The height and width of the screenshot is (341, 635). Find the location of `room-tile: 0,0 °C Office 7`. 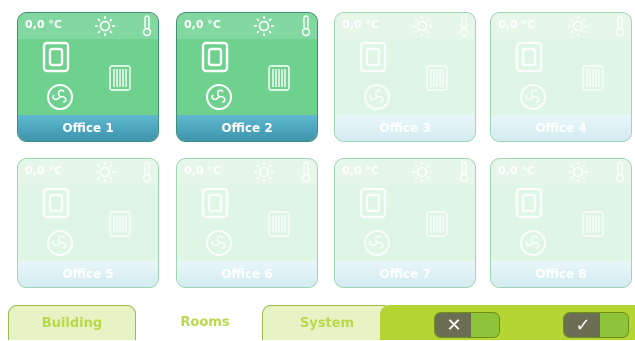

room-tile: 0,0 °C Office 7 is located at coordinates (405, 223).